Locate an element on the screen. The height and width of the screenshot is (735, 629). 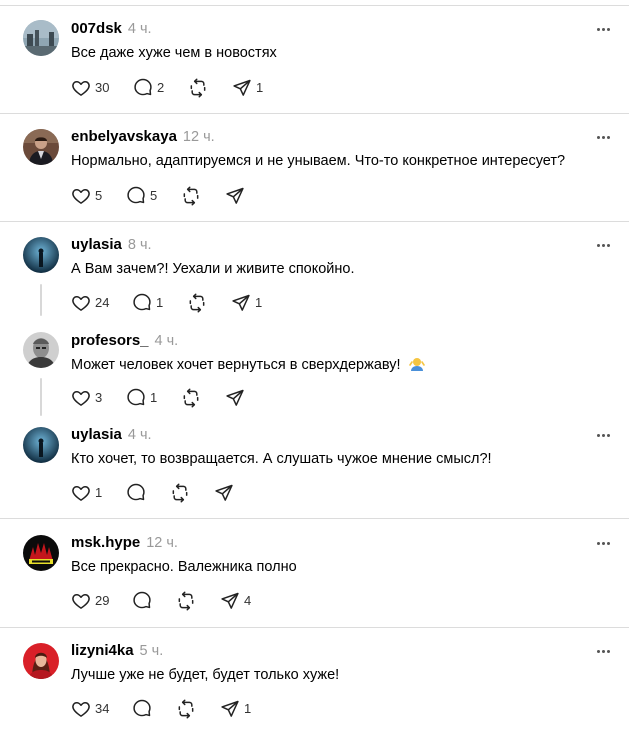
like-button: 24 is located at coordinates (90, 303).